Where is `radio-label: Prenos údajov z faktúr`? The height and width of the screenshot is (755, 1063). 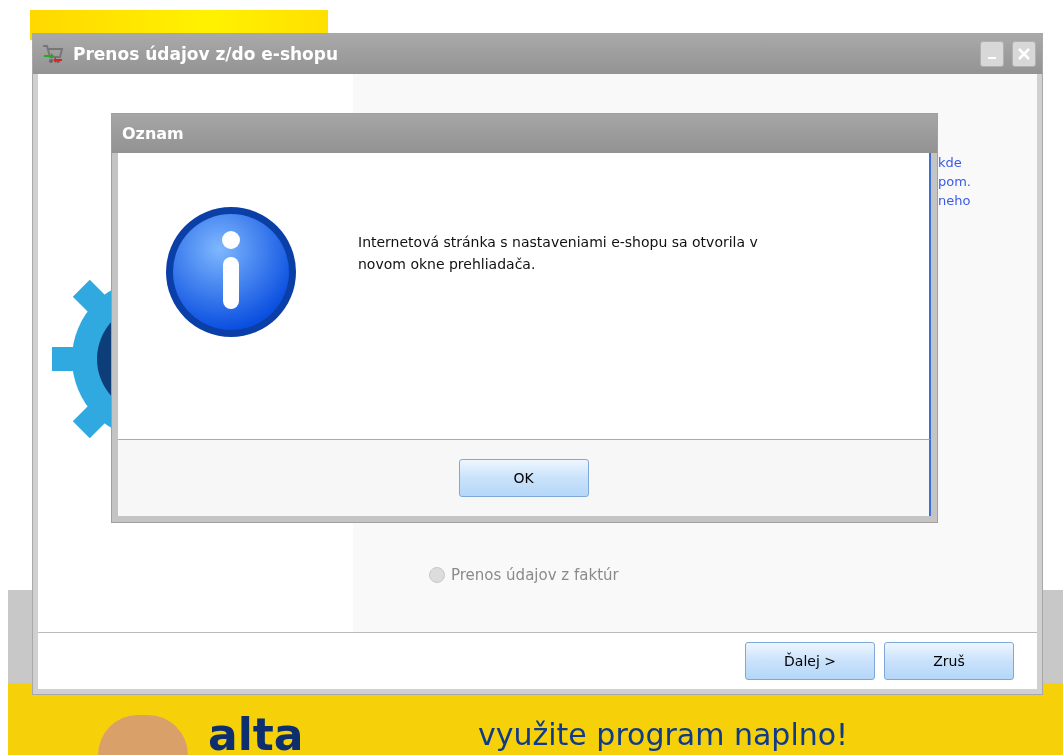
radio-label: Prenos údajov z faktúr is located at coordinates (535, 575).